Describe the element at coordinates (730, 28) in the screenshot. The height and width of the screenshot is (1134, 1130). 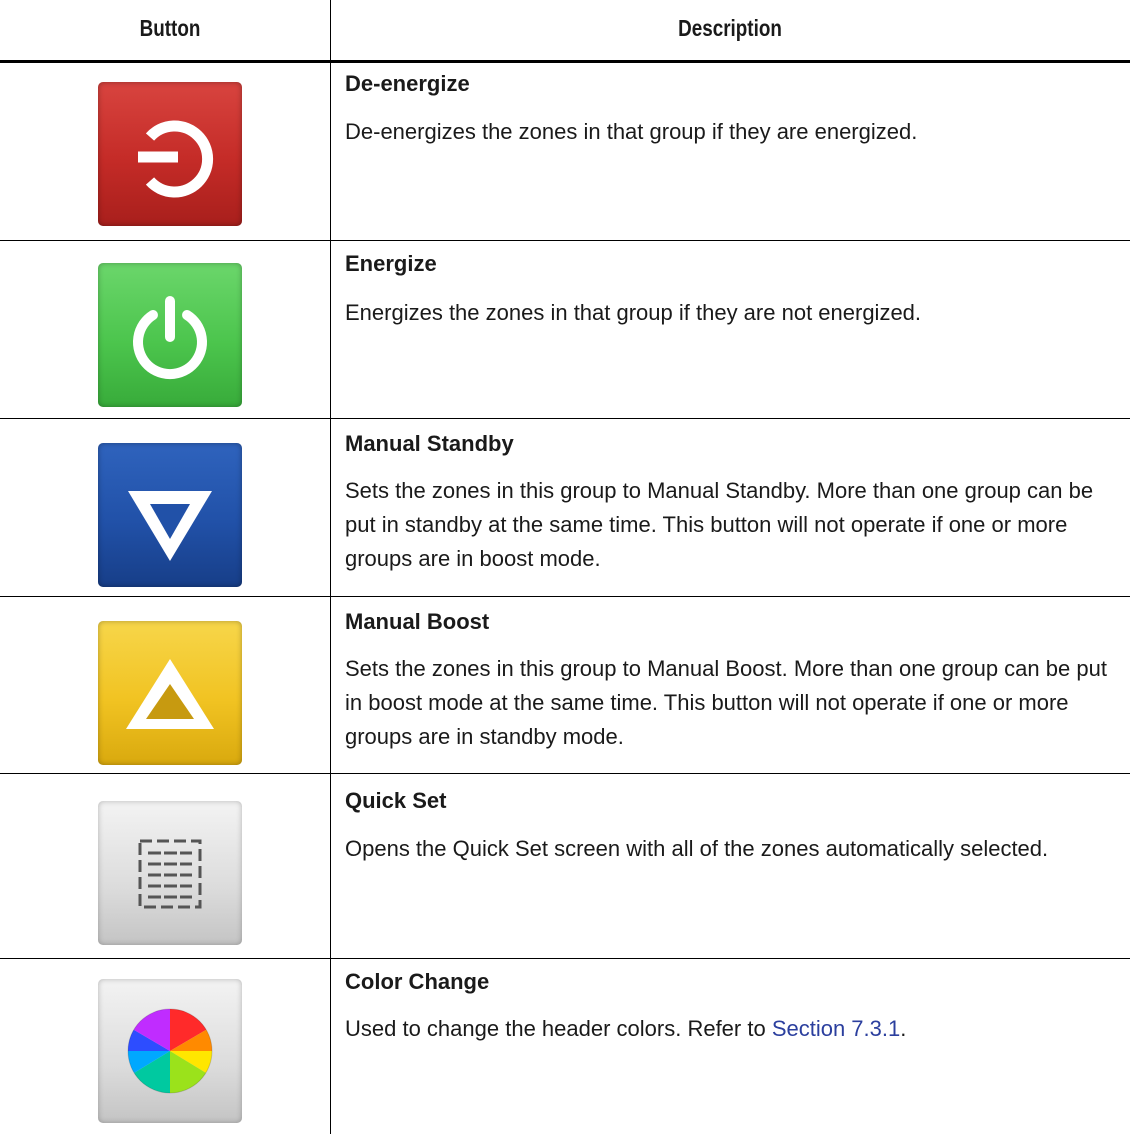
I see `header-description: Description` at that location.